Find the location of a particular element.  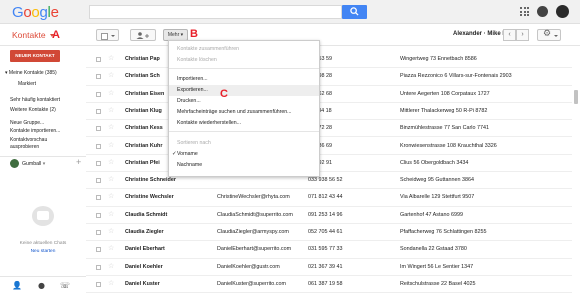

sidebar-item-marked: Markiert is located at coordinates (27, 84).